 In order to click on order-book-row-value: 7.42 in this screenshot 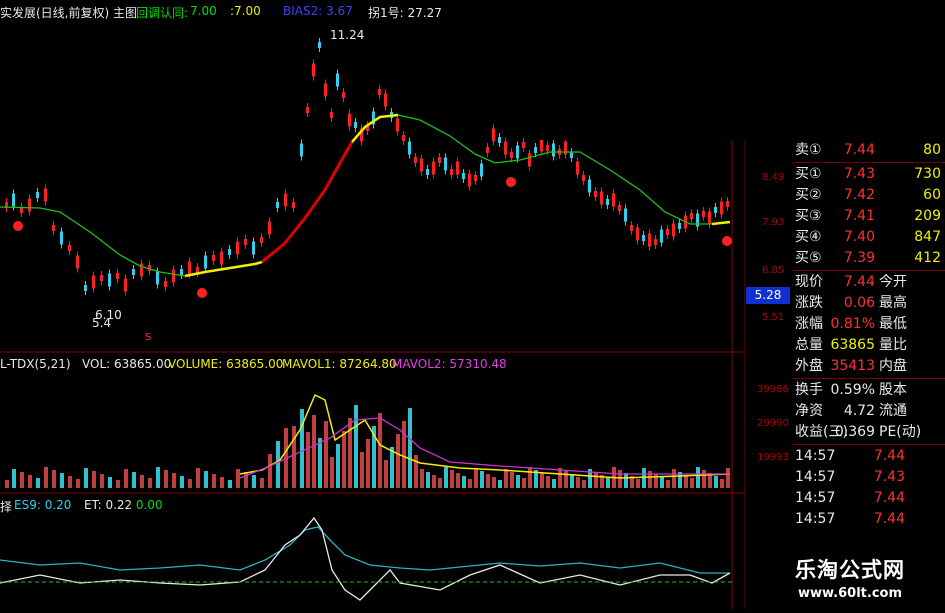, I will do `click(859, 195)`.